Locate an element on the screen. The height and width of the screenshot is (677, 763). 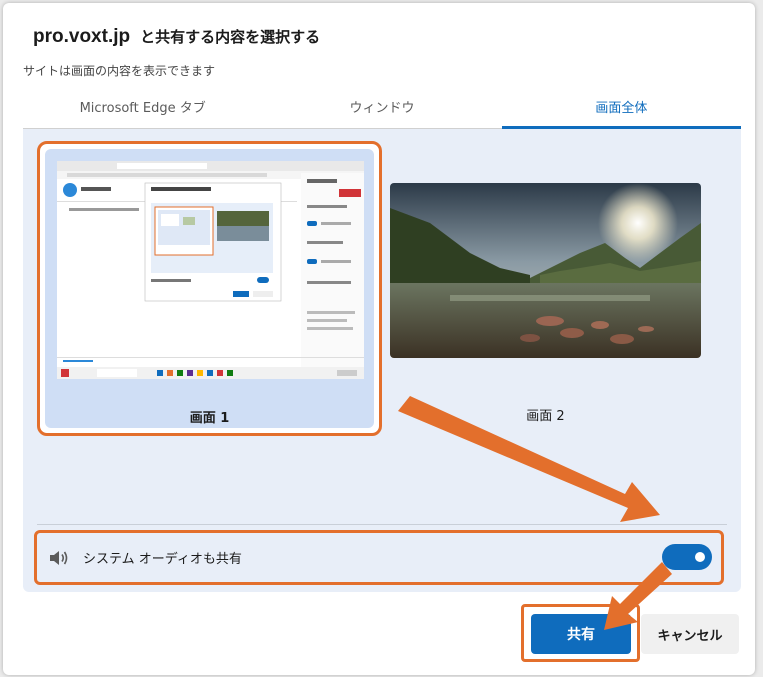
share-button-highlight: 共有 is located at coordinates (580, 633).